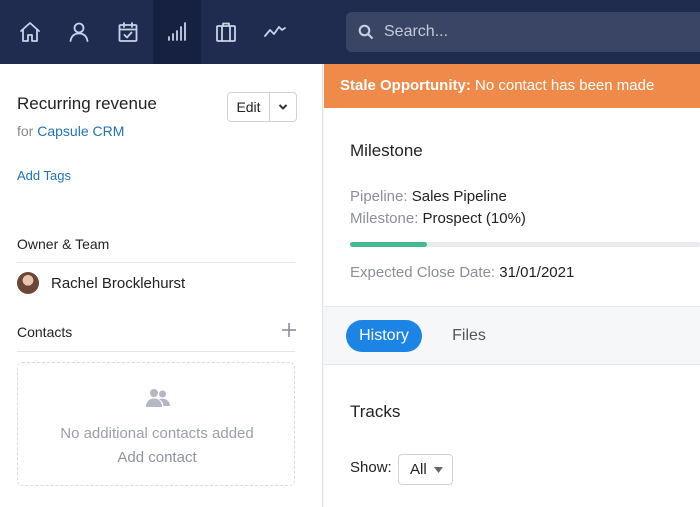 This screenshot has width=700, height=507. What do you see at coordinates (565, 85) in the screenshot?
I see `banner-text: No contact has been made` at bounding box center [565, 85].